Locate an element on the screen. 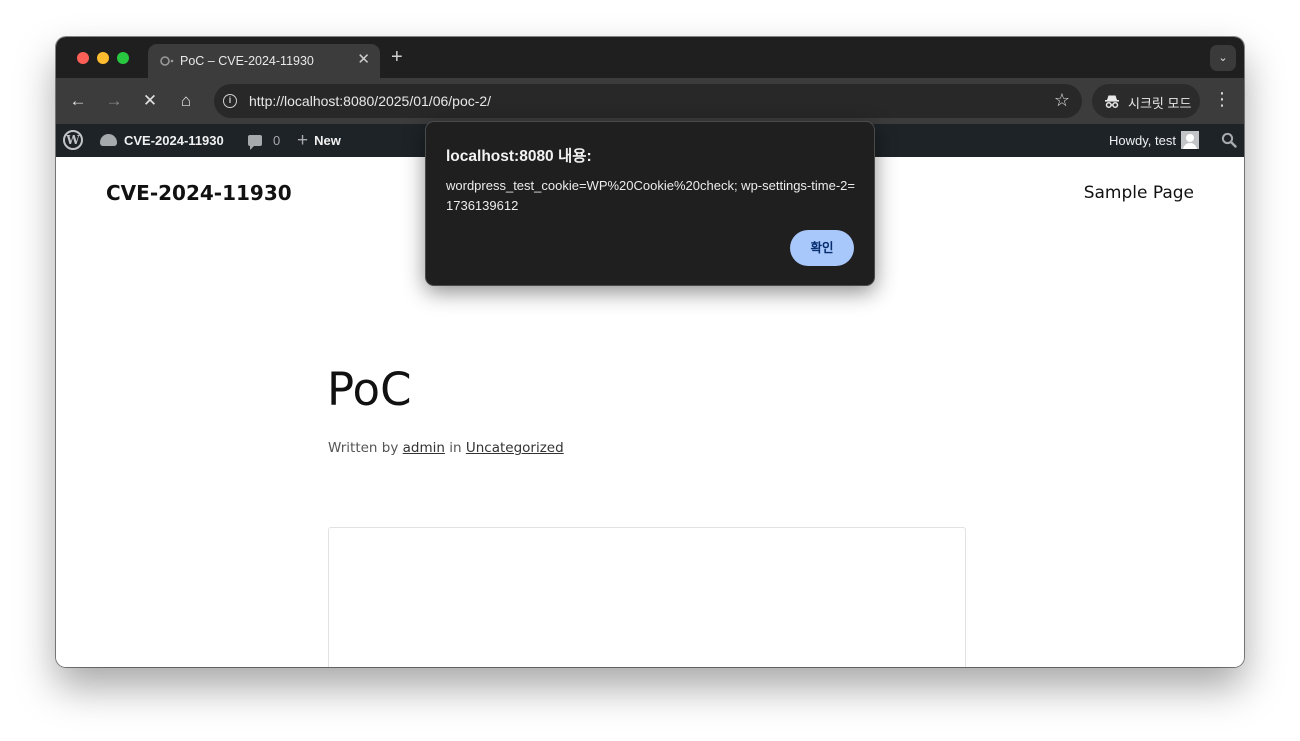 This screenshot has height=741, width=1300. minimize-window-button is located at coordinates (103, 58).